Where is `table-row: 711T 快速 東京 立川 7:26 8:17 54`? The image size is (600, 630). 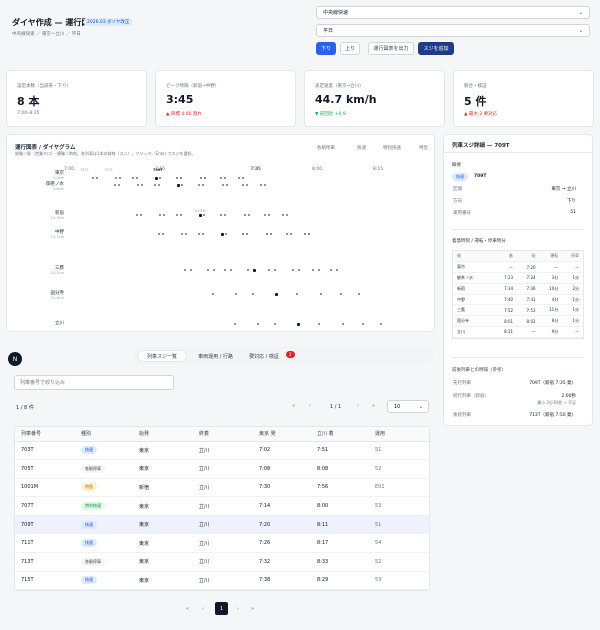
table-row: 711T 快速 東京 立川 7:26 8:17 54 is located at coordinates (222, 543).